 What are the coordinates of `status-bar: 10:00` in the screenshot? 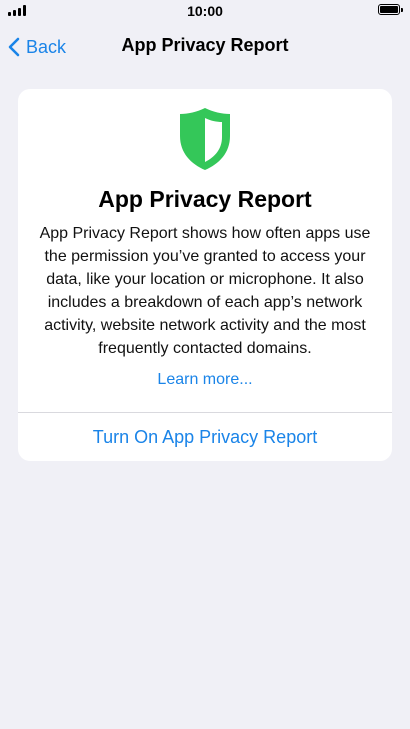 It's located at (205, 11).